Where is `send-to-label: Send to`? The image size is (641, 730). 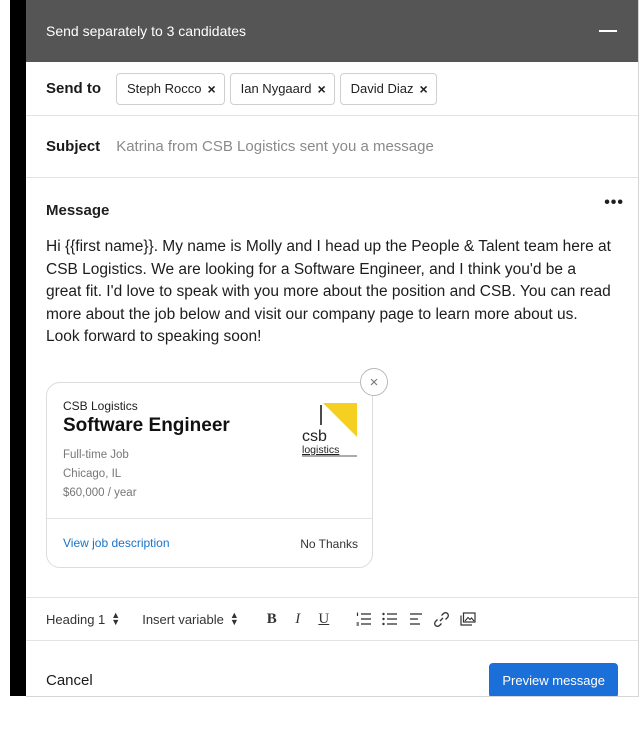
send-to-label: Send to is located at coordinates (73, 88).